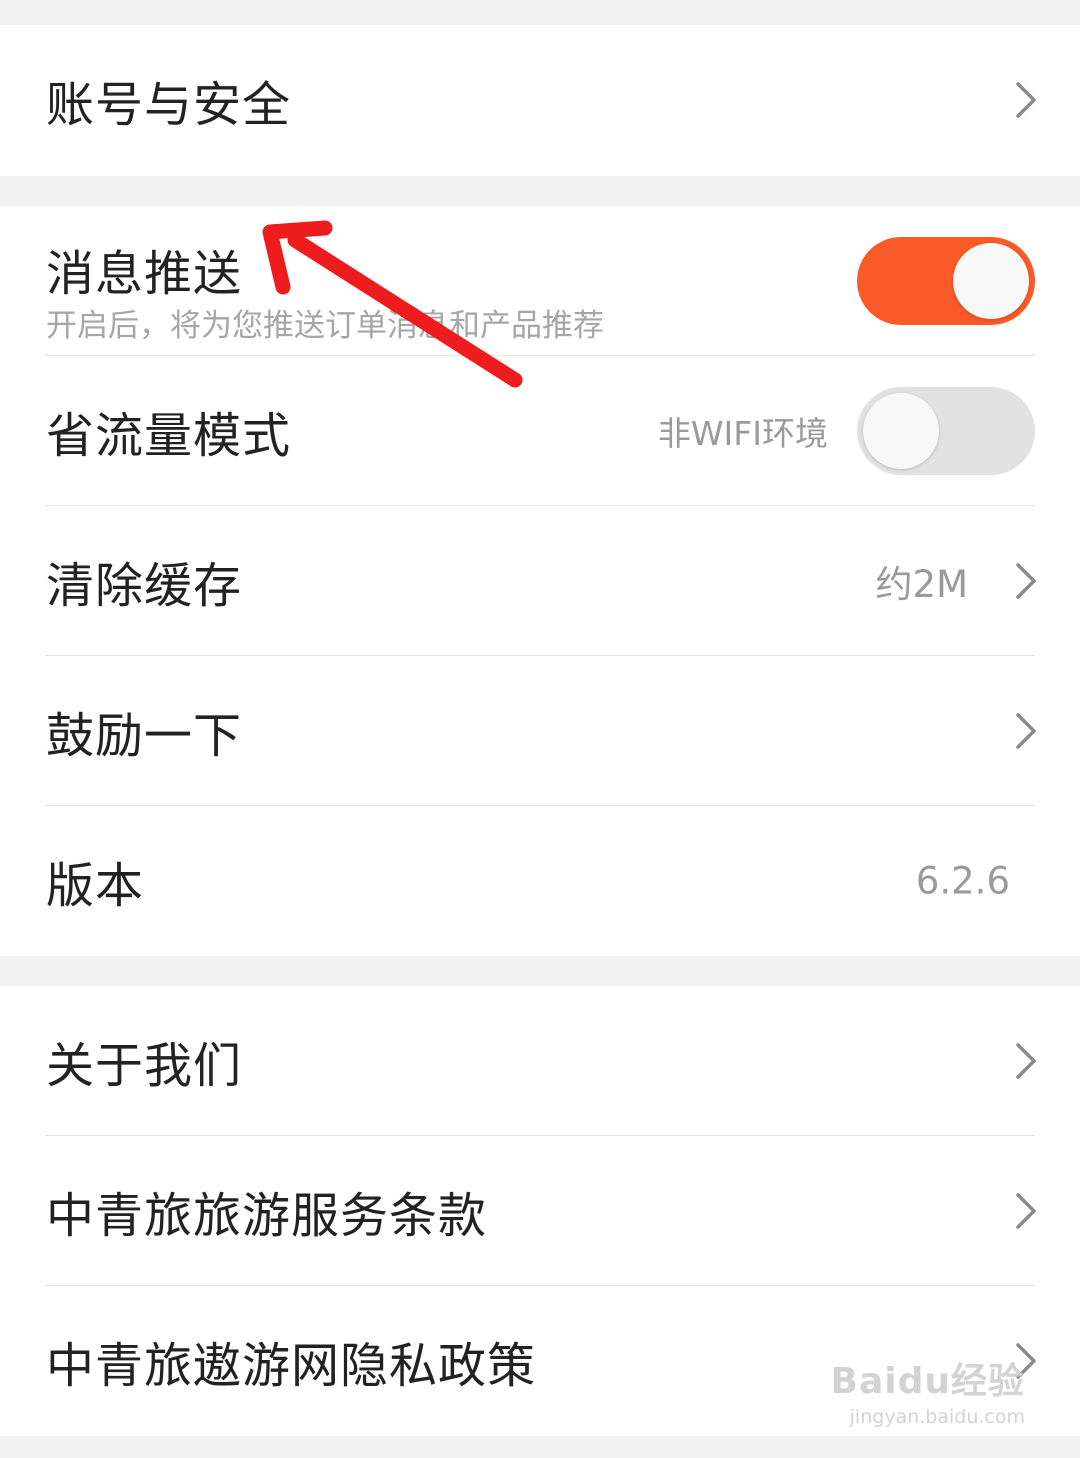  I want to click on clear-cache-row: 清除缓存 约2M, so click(540, 581).